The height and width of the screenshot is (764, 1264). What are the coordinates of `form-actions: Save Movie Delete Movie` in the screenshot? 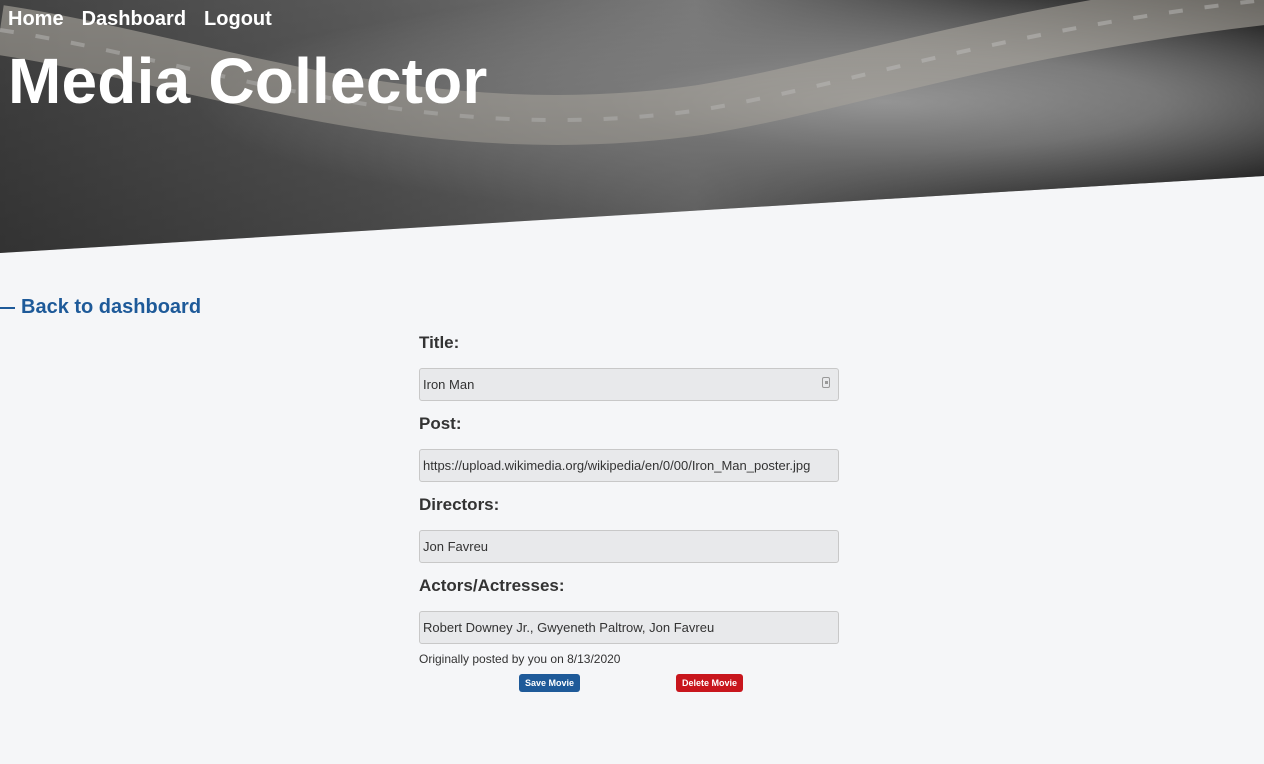 It's located at (629, 681).